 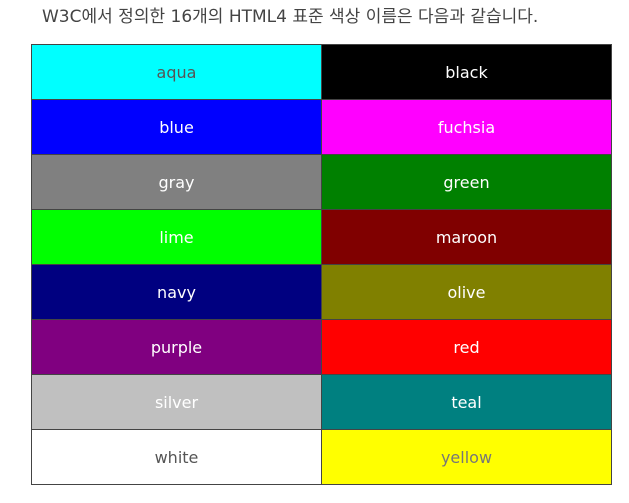 I want to click on table-row: lime maroon, so click(x=321, y=237).